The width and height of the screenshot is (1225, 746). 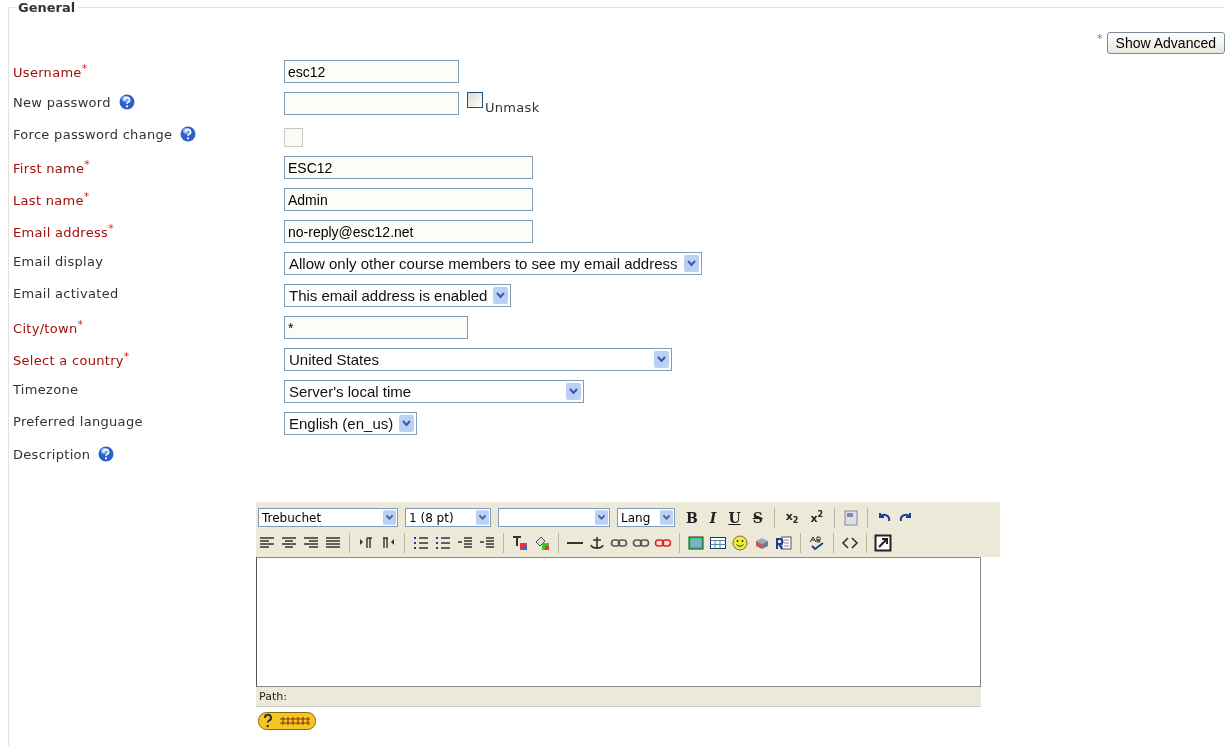 I want to click on field-label: New password, so click(x=62, y=102).